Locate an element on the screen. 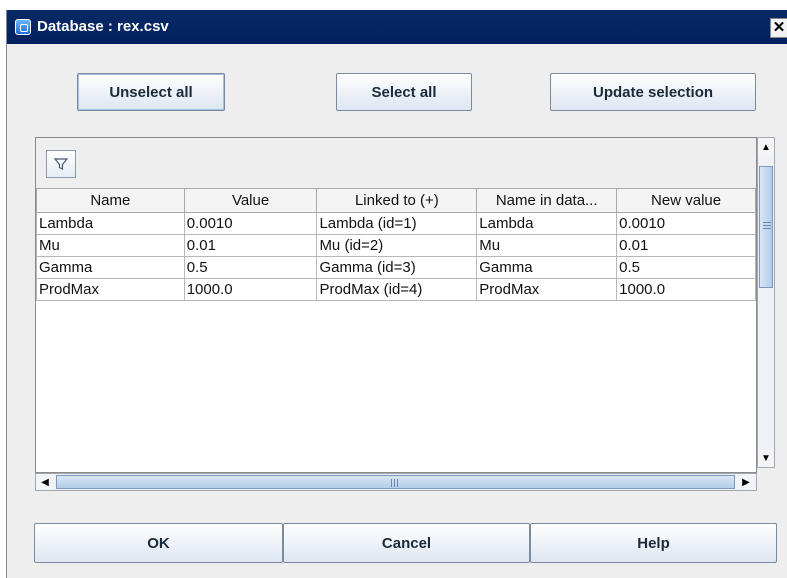  table-row: Mu 0.01 Mu (id=2) Mu 0.01 is located at coordinates (396, 245).